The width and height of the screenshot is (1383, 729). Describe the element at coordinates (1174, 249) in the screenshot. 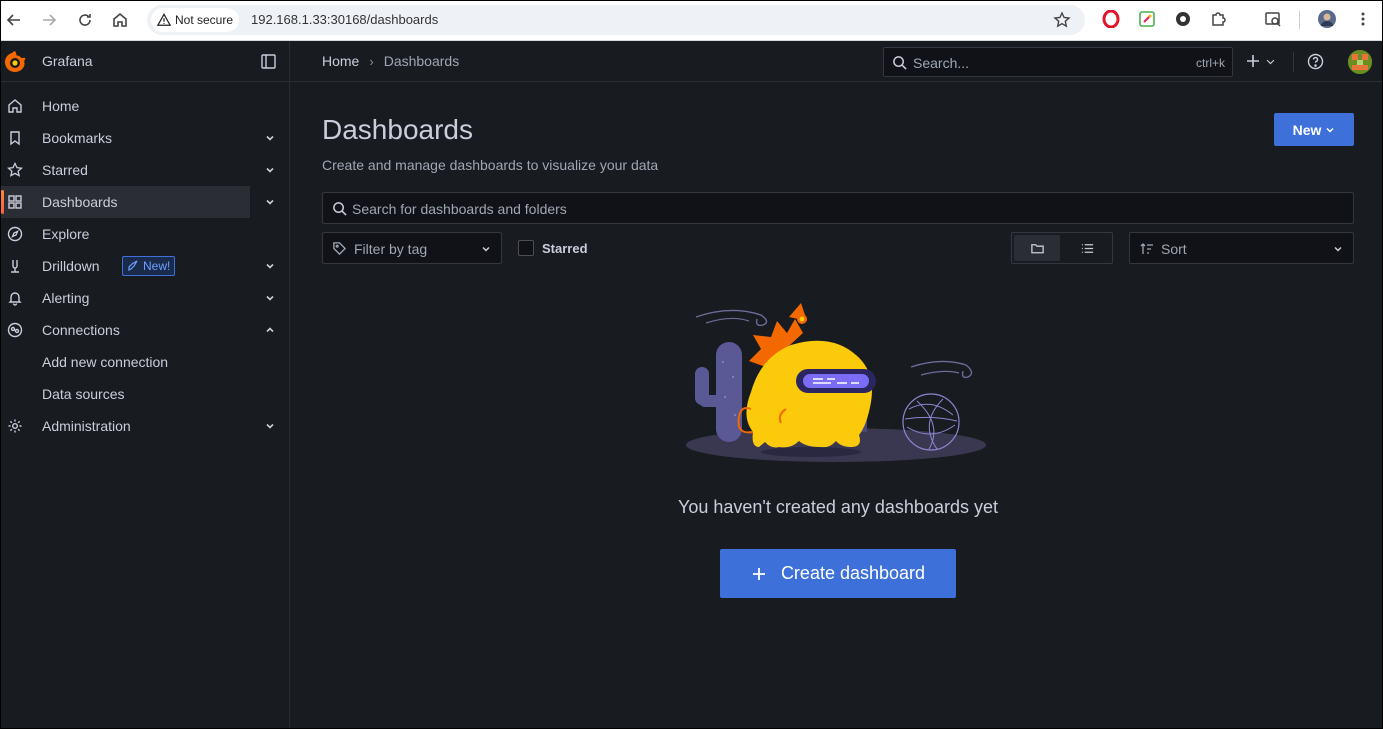

I see `sort-placeholder: Sort` at that location.